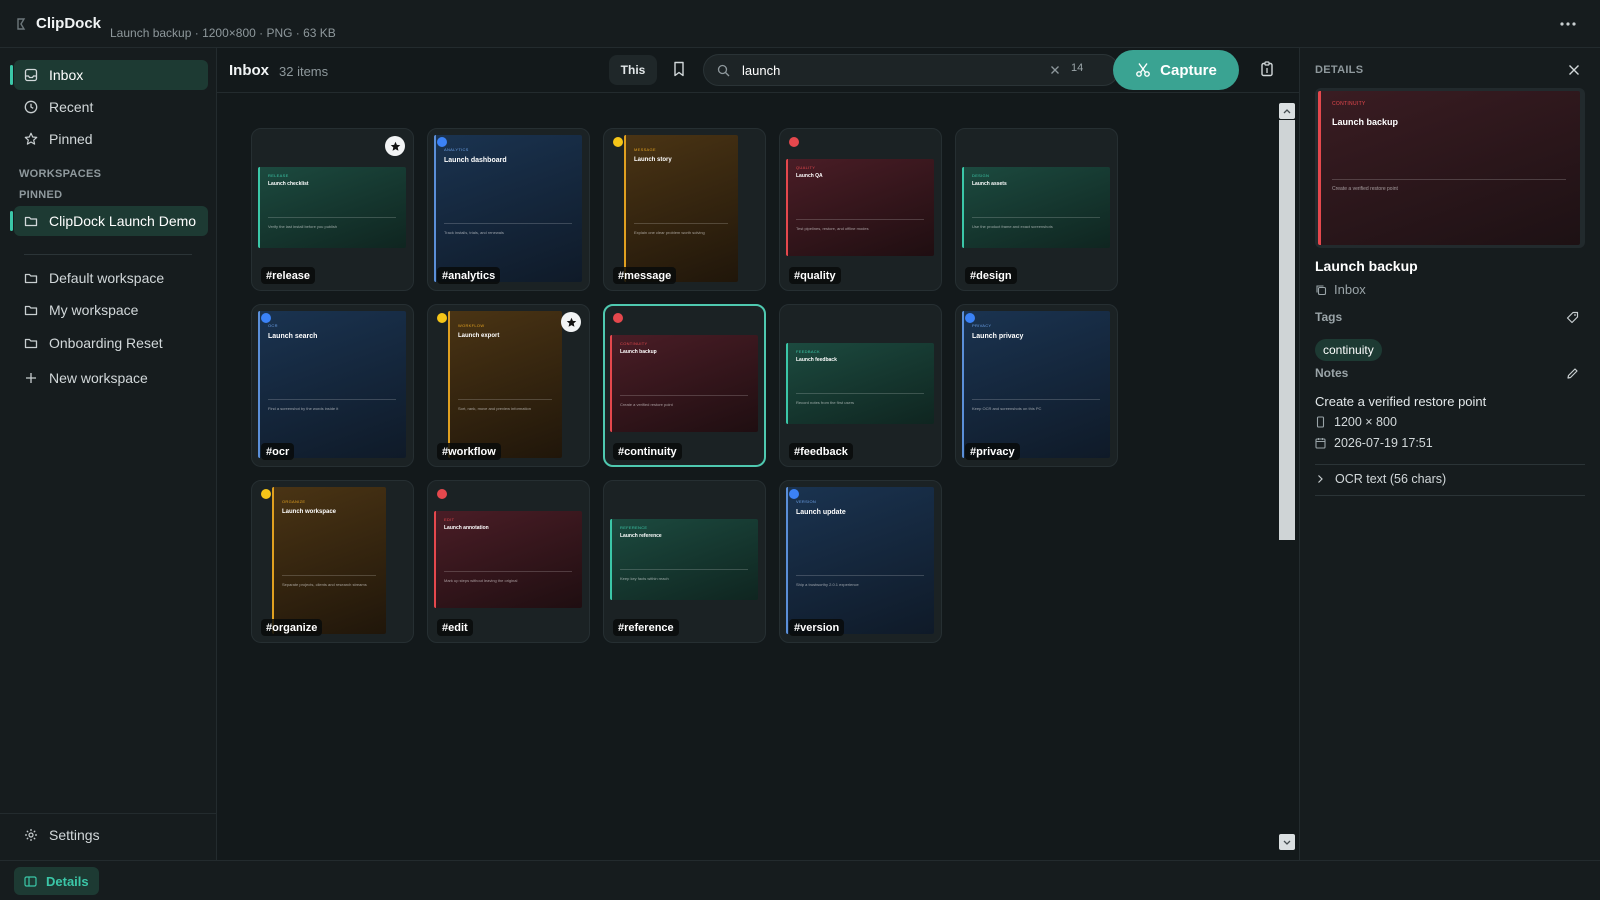 The height and width of the screenshot is (900, 1600). Describe the element at coordinates (998, 336) in the screenshot. I see `thumbnail-title: Launch privacy` at that location.